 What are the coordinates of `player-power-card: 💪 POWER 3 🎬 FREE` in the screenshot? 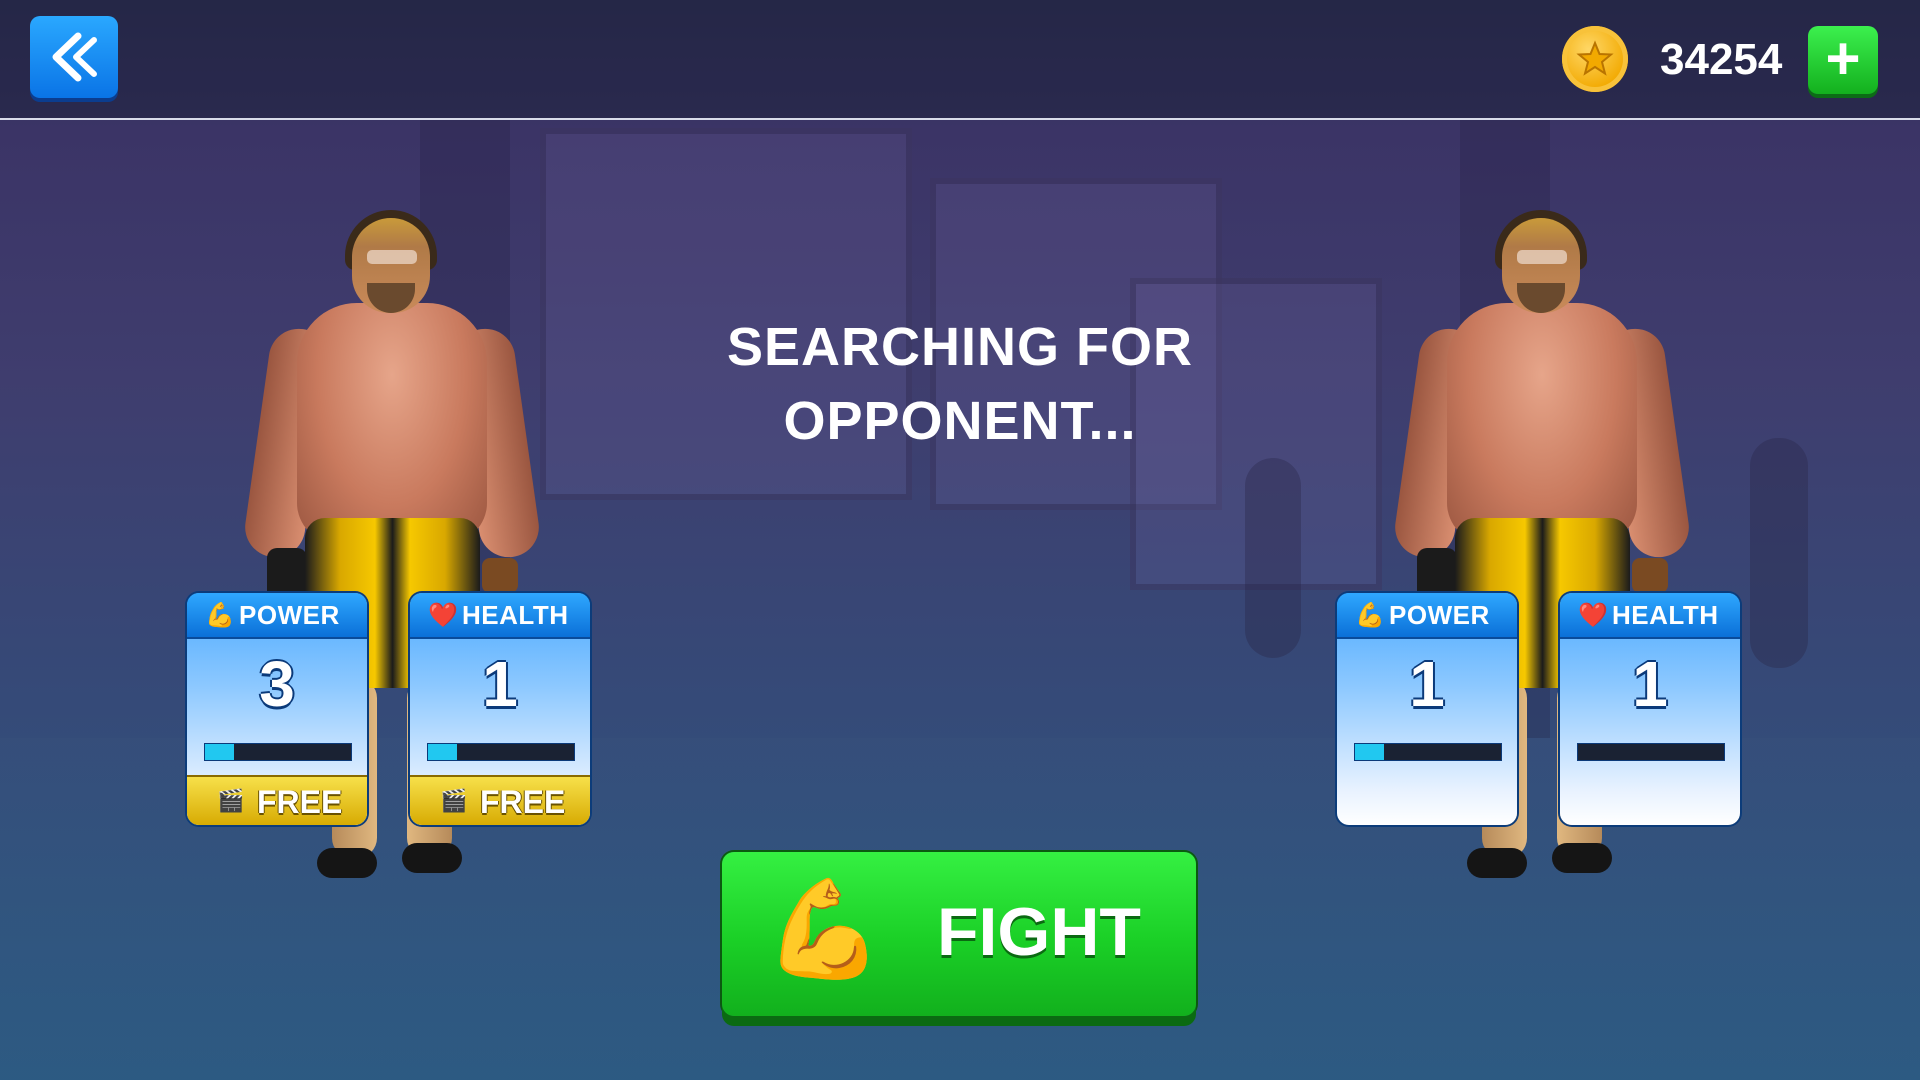 It's located at (277, 709).